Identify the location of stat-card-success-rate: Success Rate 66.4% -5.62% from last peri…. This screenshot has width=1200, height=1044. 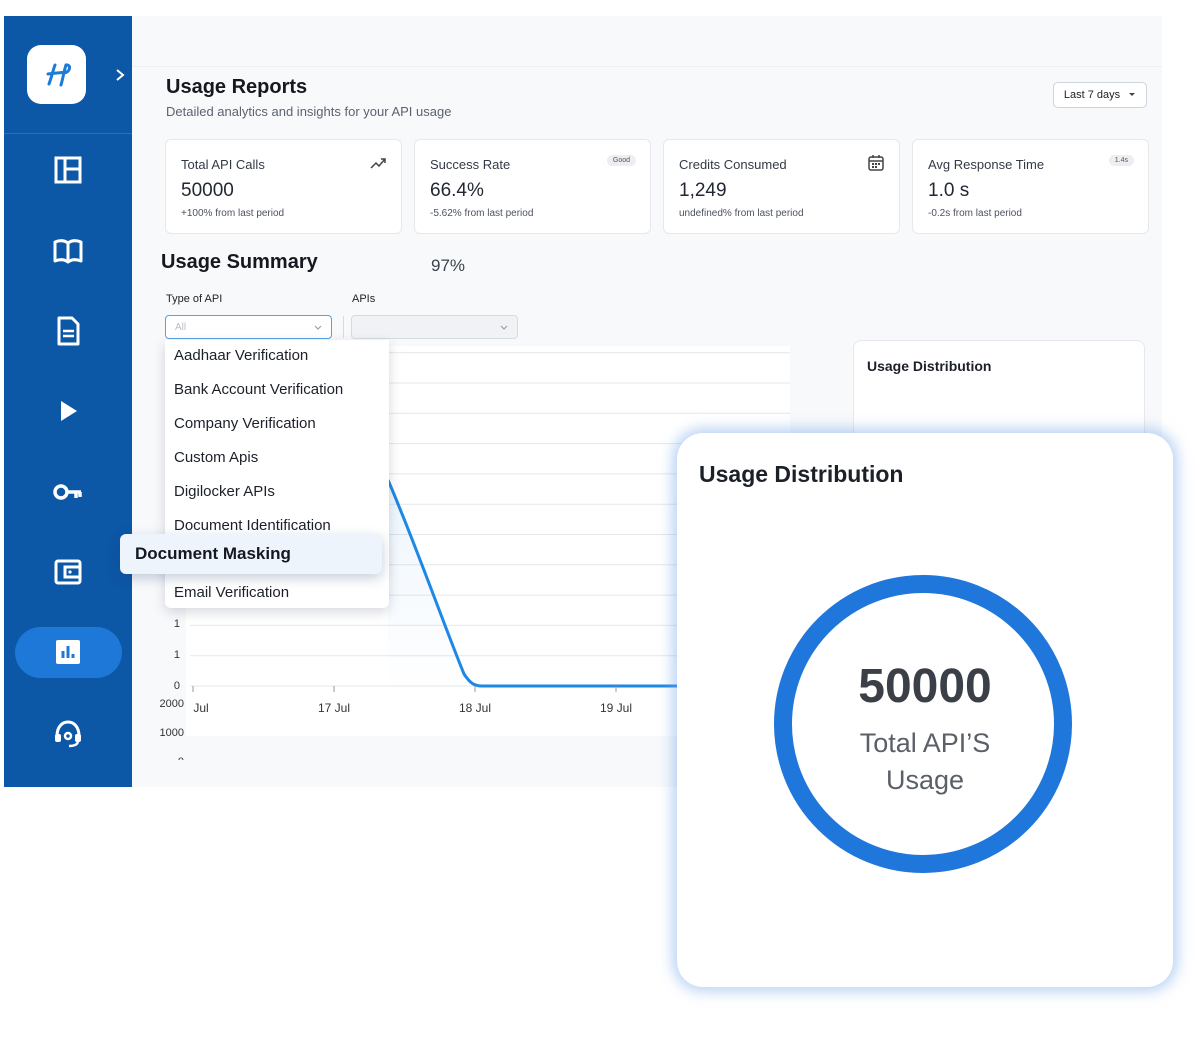
(532, 186).